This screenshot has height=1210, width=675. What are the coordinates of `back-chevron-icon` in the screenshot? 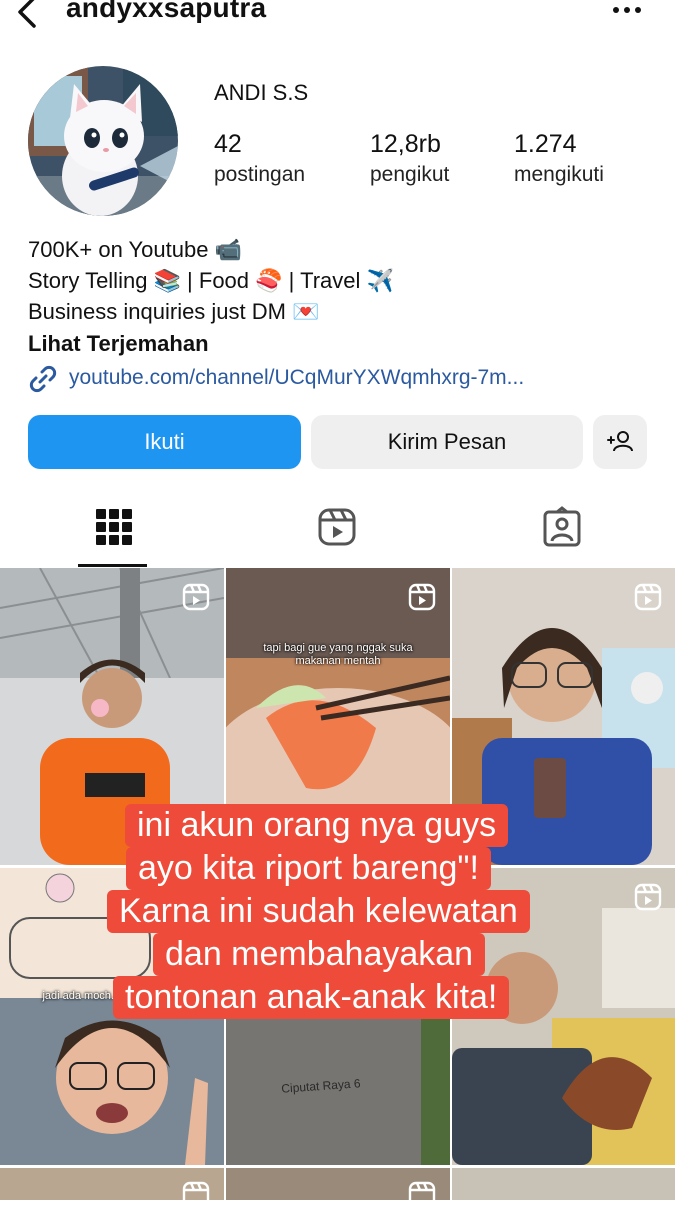 It's located at (27, 17).